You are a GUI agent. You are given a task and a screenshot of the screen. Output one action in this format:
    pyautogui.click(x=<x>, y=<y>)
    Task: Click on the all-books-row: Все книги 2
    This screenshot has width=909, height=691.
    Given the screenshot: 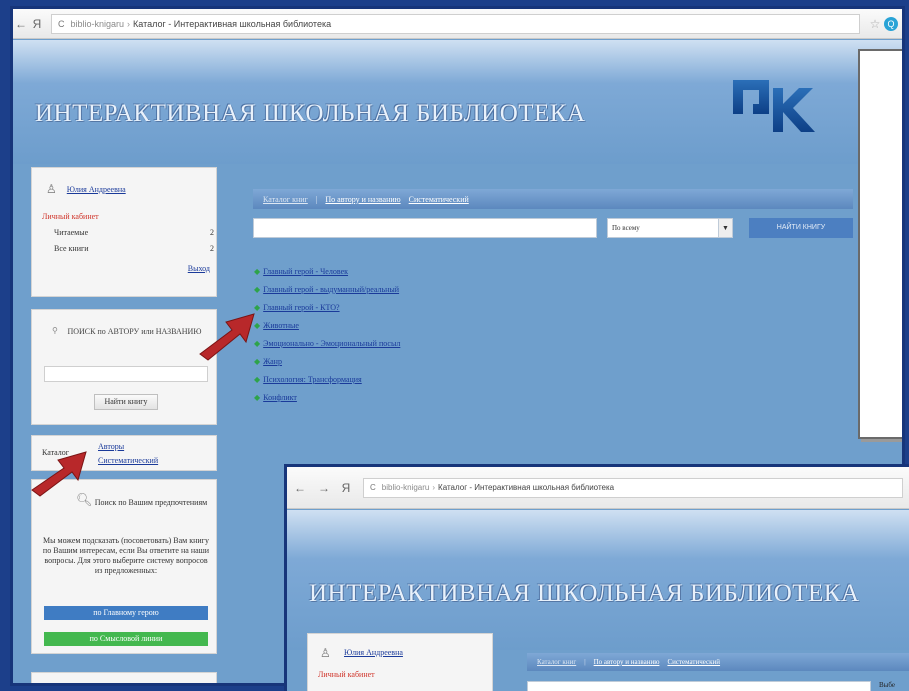 What is the action you would take?
    pyautogui.click(x=134, y=248)
    